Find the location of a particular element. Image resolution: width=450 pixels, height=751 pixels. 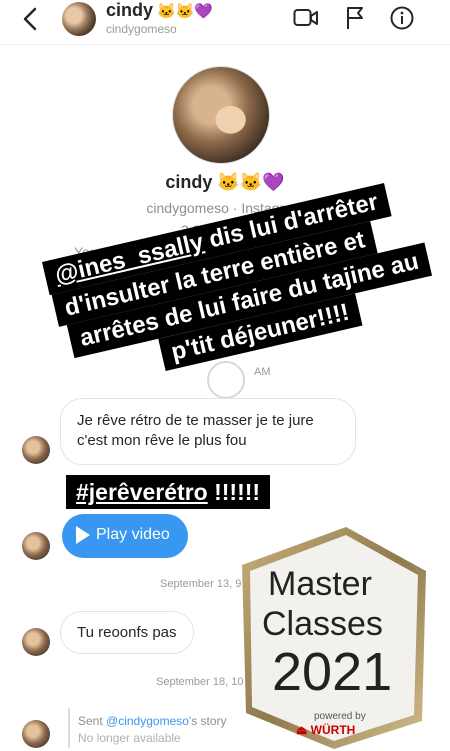

story-mention-link: @cindygomeso is located at coordinates (147, 721).